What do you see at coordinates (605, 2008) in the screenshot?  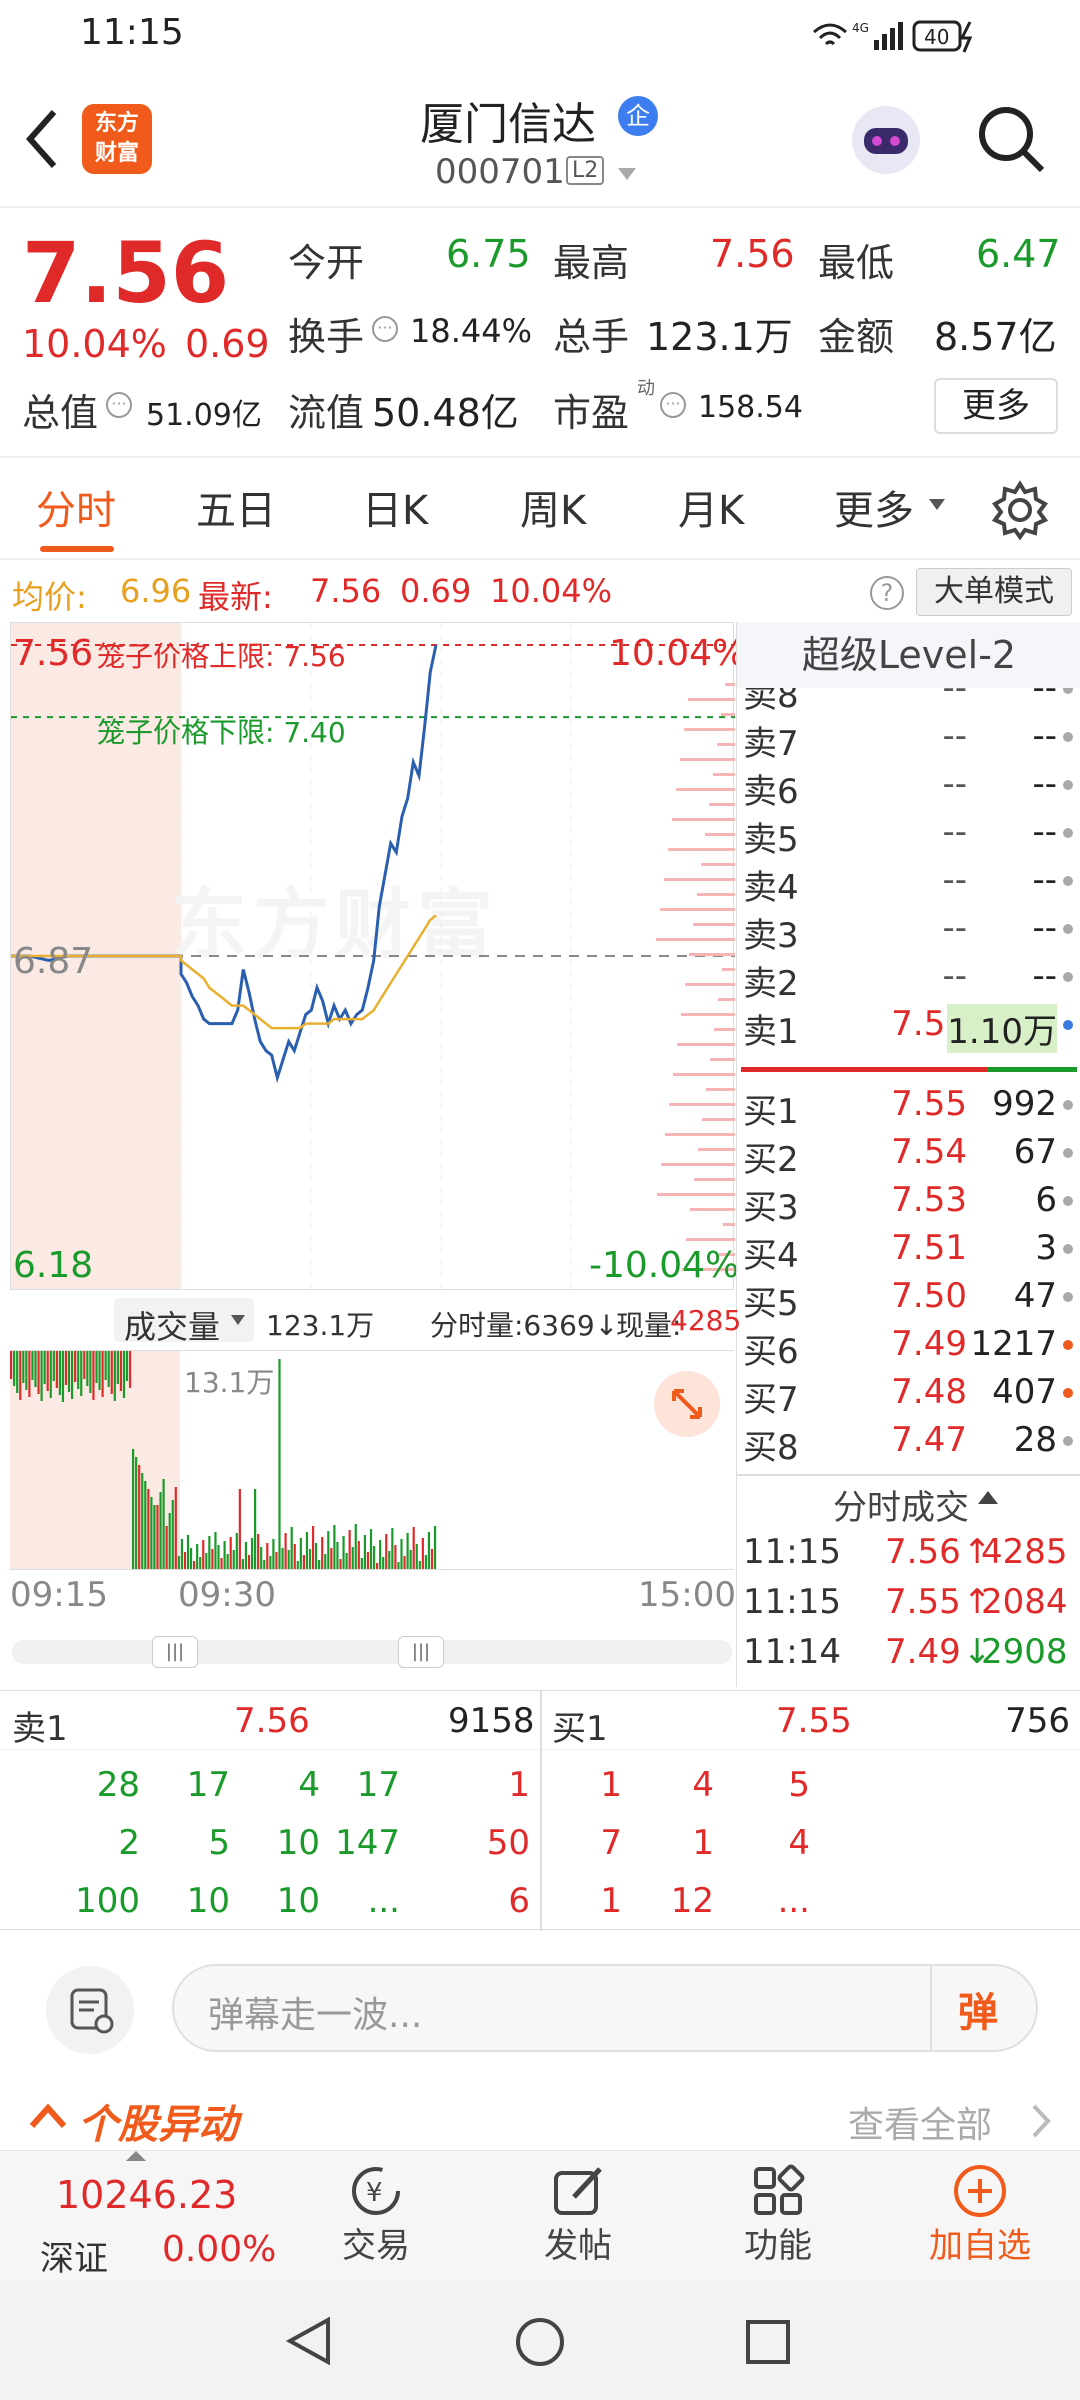 I see `danmu-input: 弹幕走一波... 弹` at bounding box center [605, 2008].